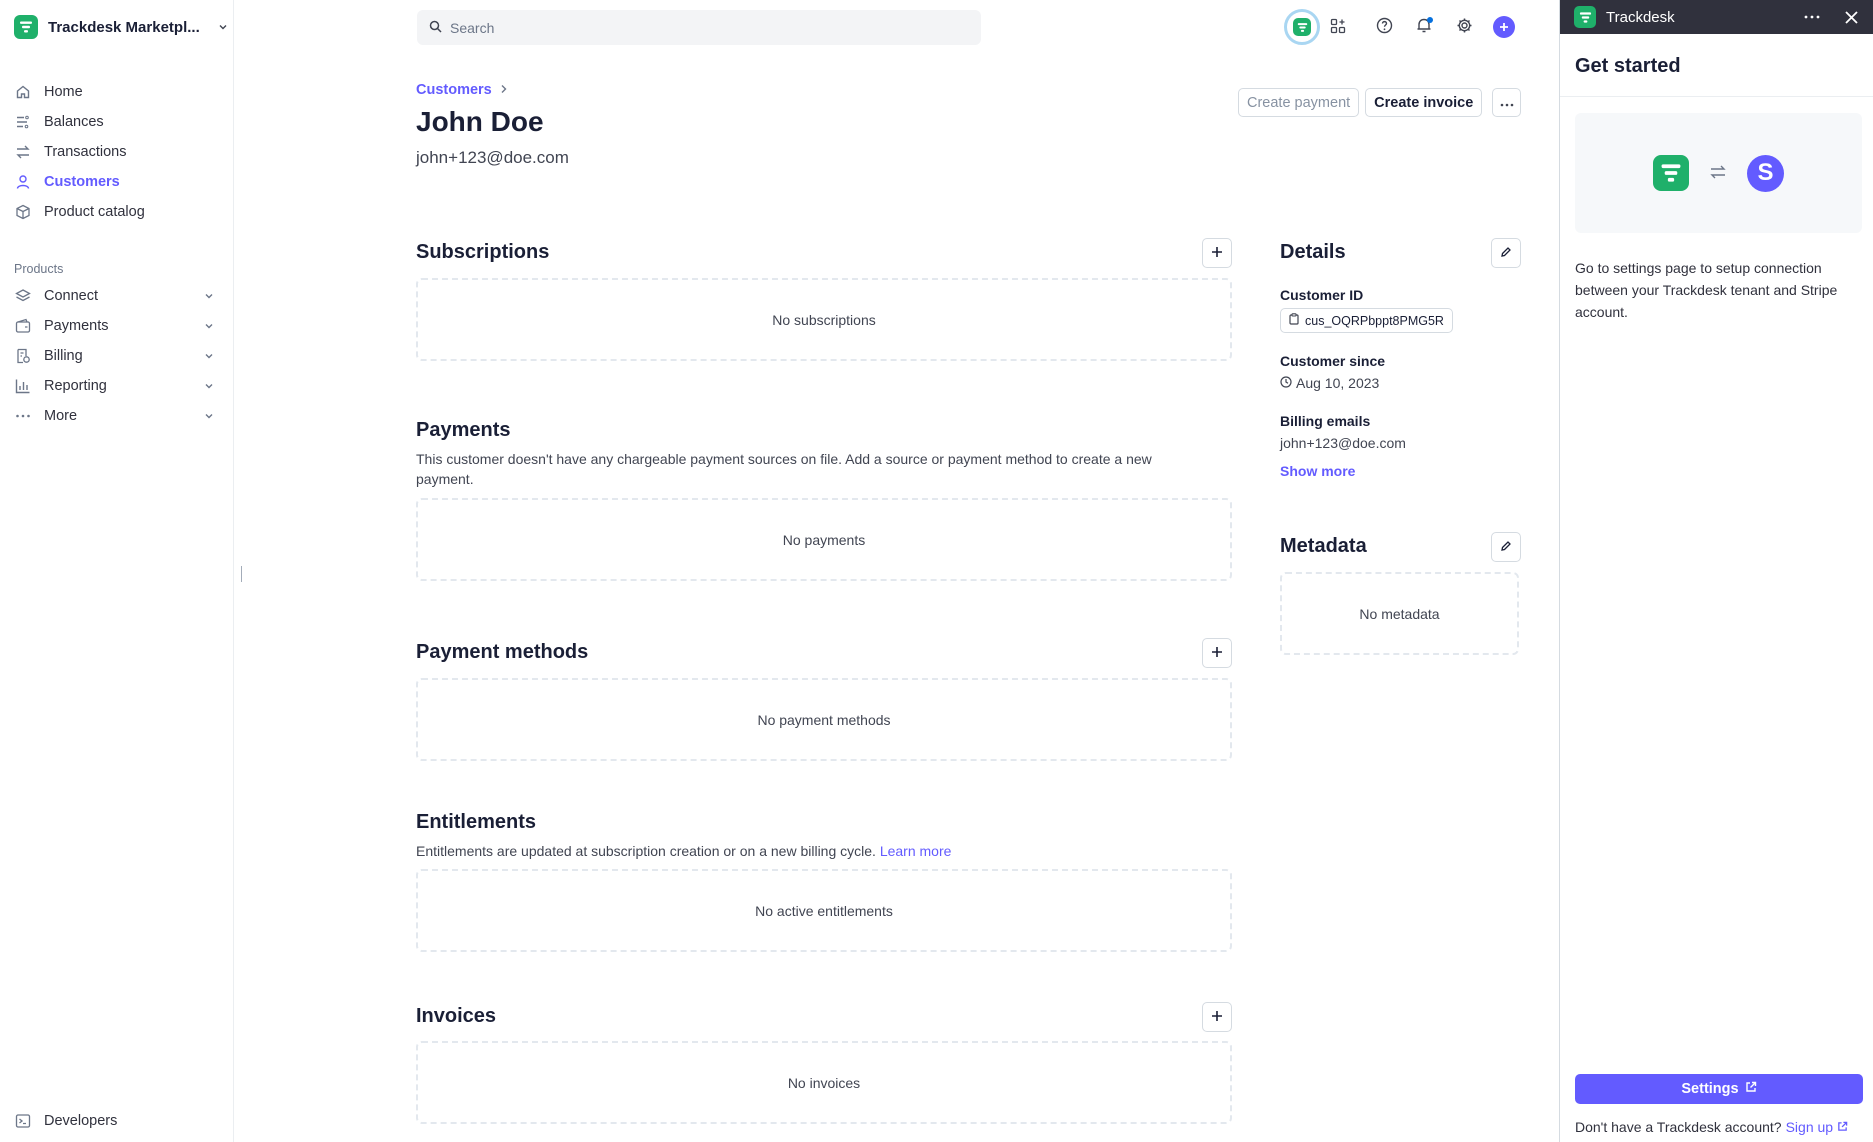  I want to click on edit-details-button, so click(1506, 253).